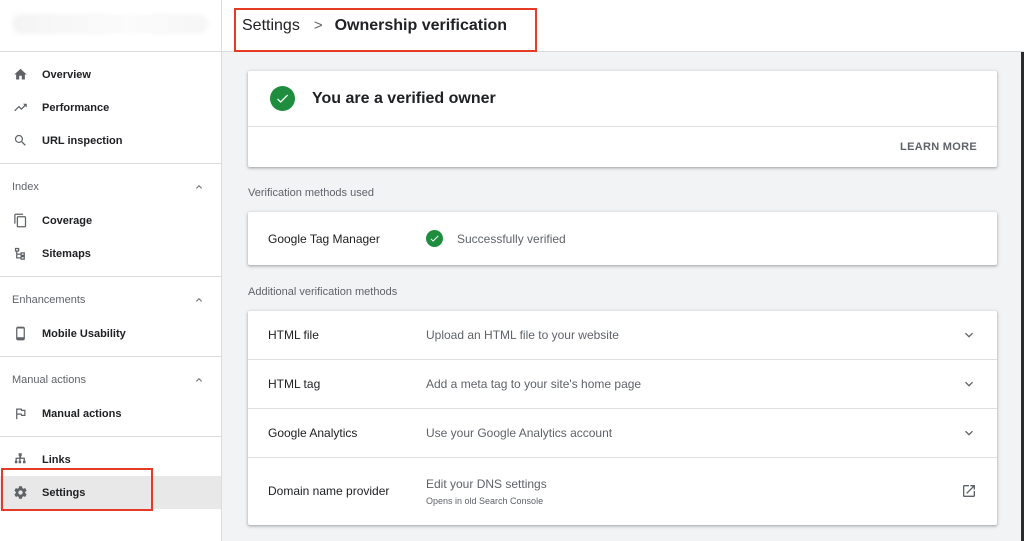 The height and width of the screenshot is (541, 1024). Describe the element at coordinates (404, 98) in the screenshot. I see `verified-owner-title: You are a verified owner` at that location.